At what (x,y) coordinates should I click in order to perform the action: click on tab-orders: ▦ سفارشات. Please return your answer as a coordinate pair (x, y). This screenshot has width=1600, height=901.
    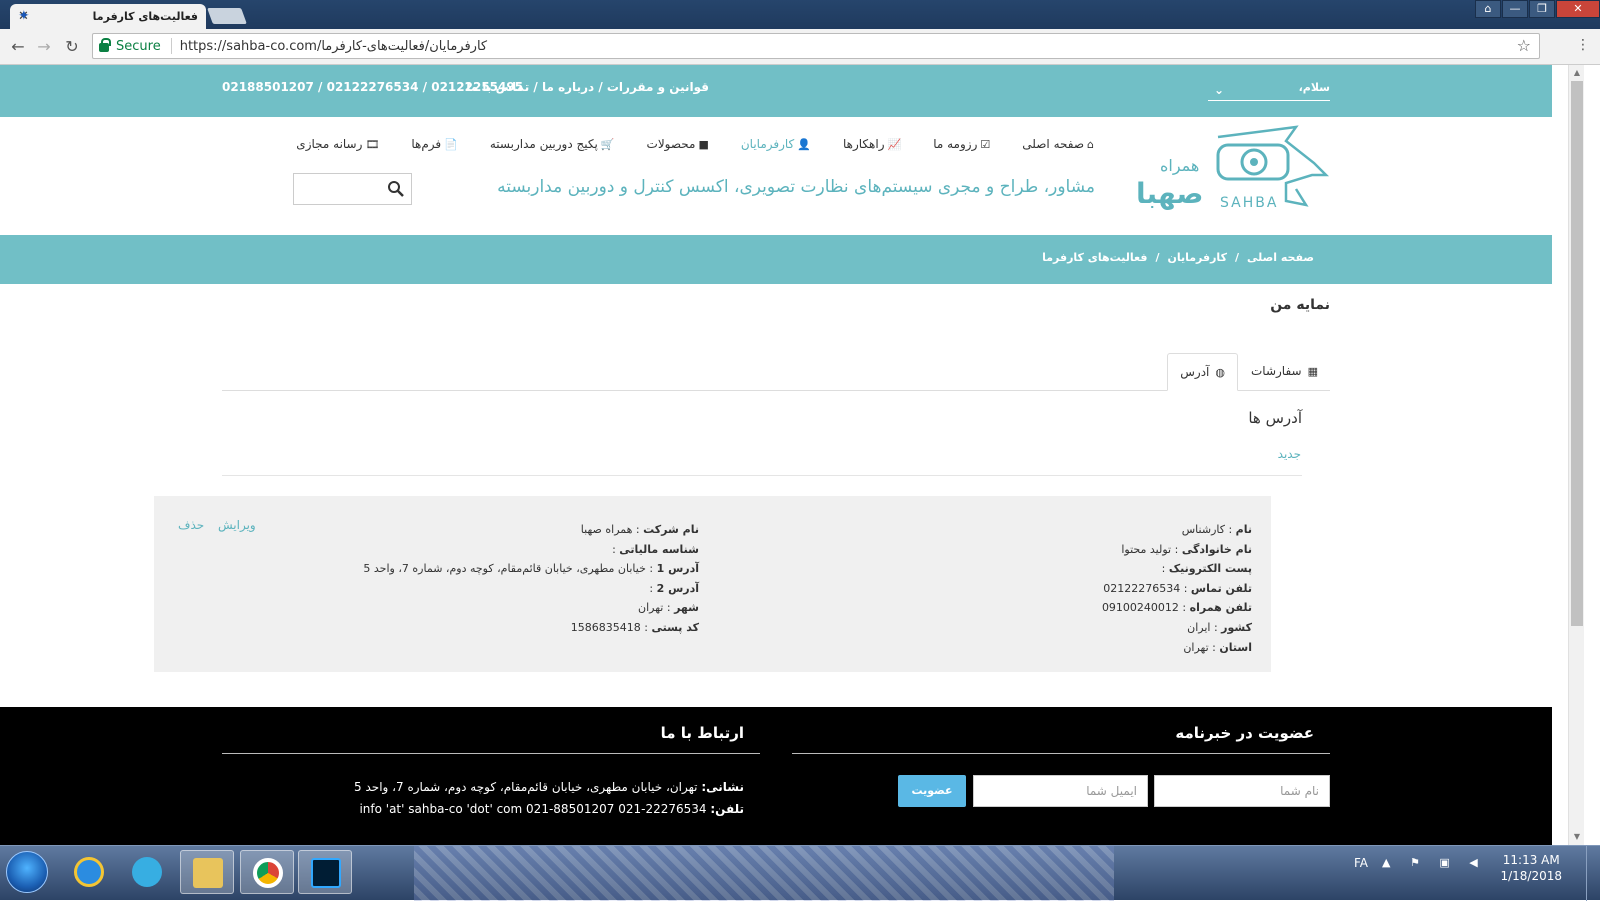
    Looking at the image, I should click on (1284, 372).